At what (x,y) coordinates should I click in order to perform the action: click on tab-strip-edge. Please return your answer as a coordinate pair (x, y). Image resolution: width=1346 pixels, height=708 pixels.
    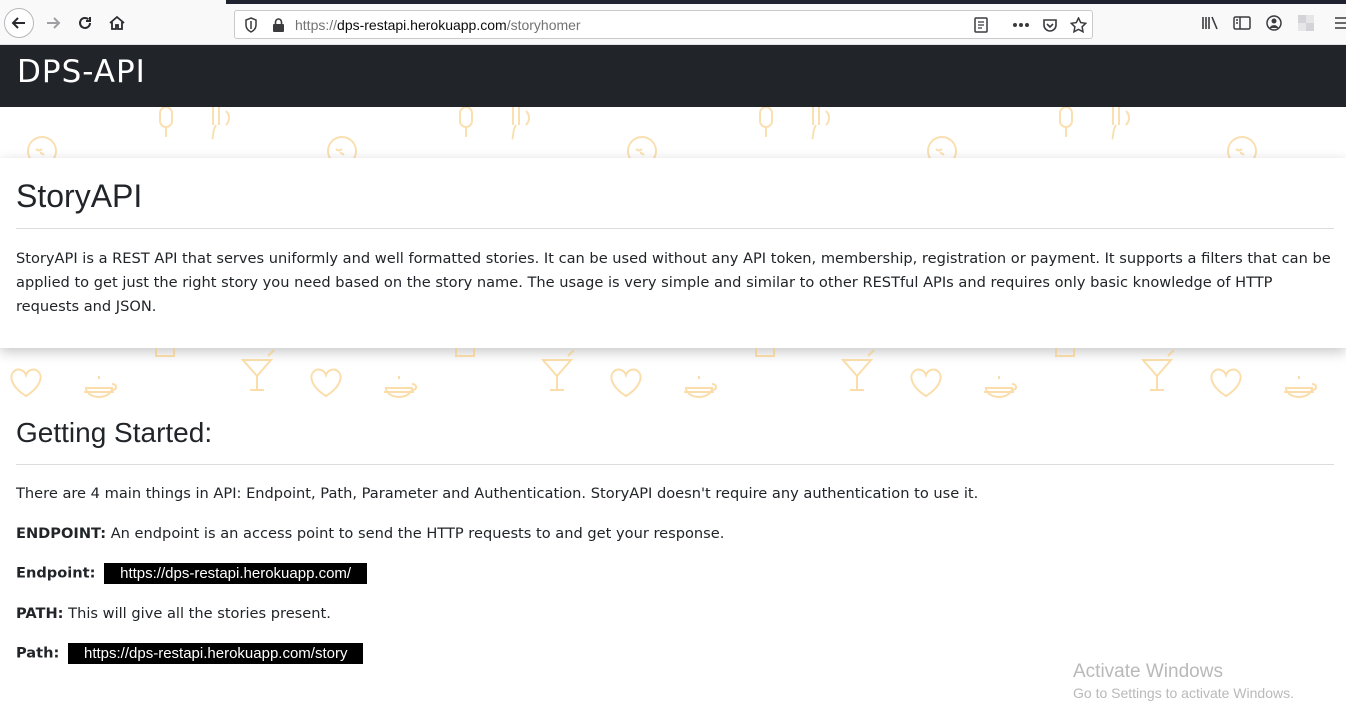
    Looking at the image, I should click on (786, 2).